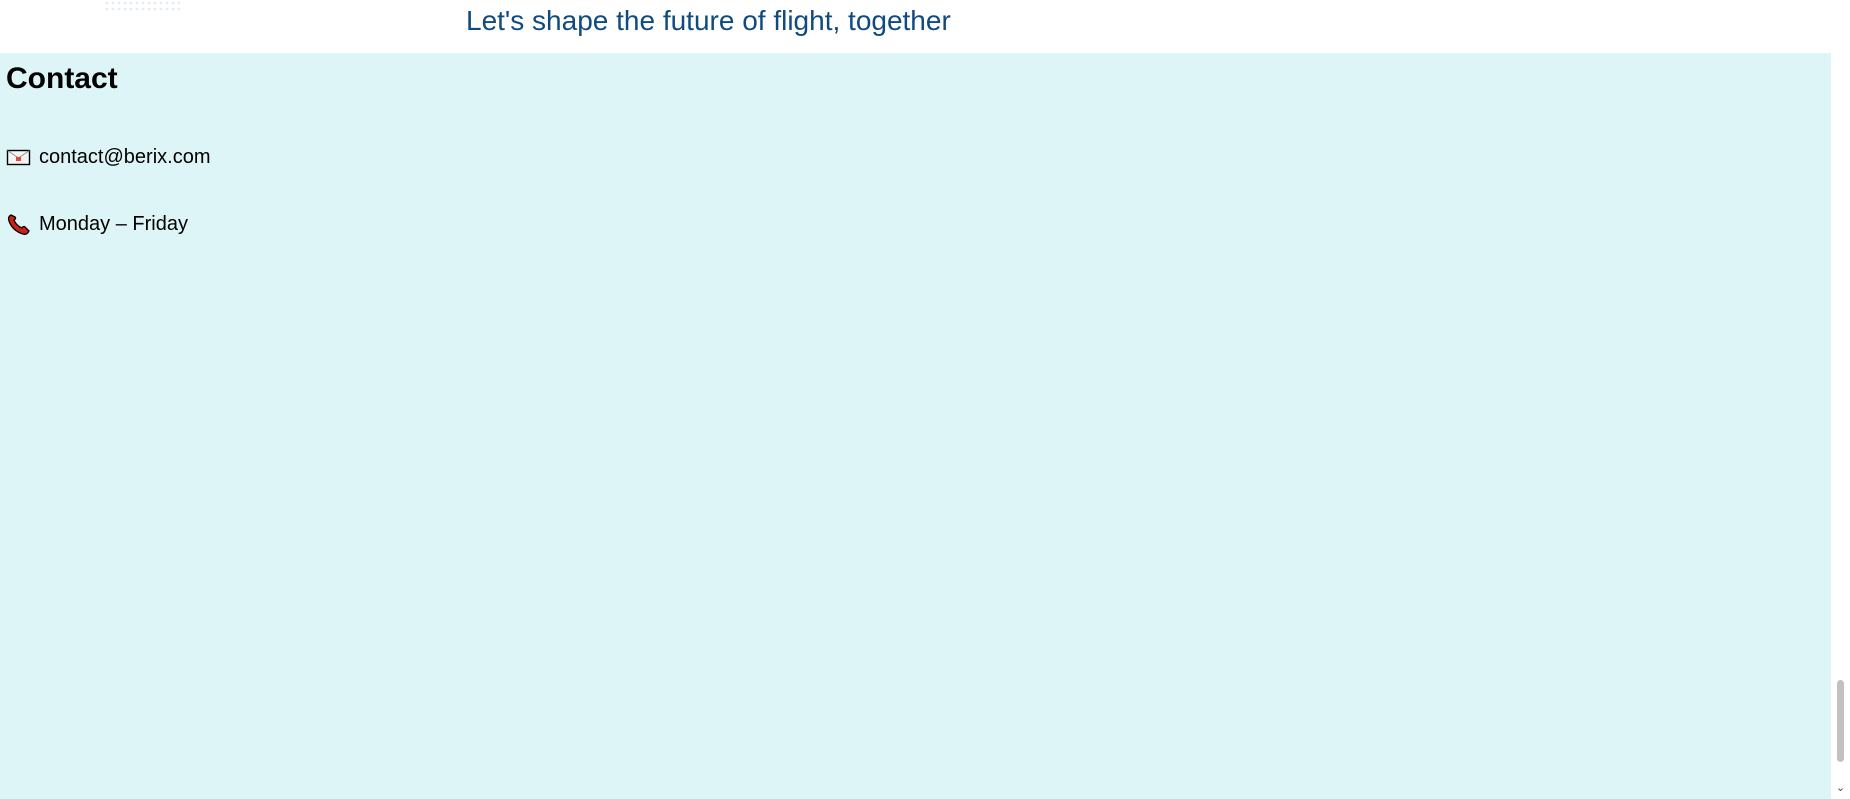  What do you see at coordinates (1840, 399) in the screenshot?
I see `vertical-scrollbar: ⌄` at bounding box center [1840, 399].